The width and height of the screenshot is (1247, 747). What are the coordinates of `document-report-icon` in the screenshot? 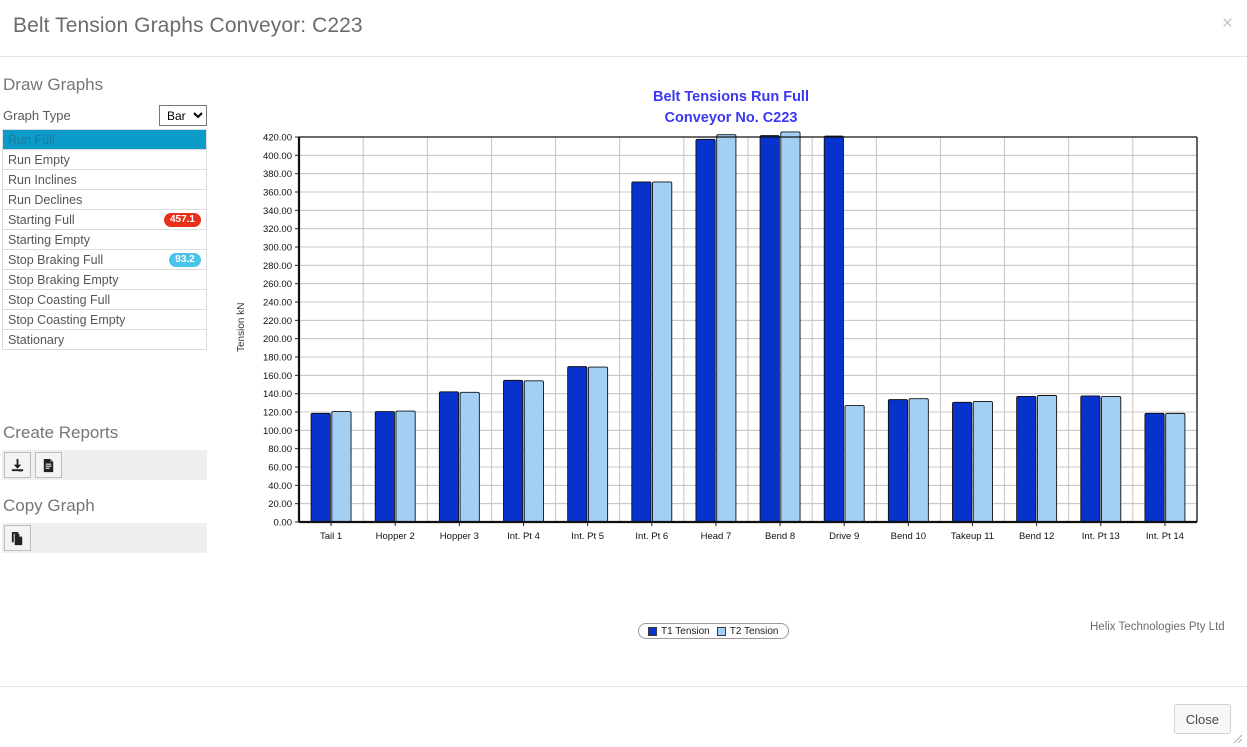 It's located at (48, 465).